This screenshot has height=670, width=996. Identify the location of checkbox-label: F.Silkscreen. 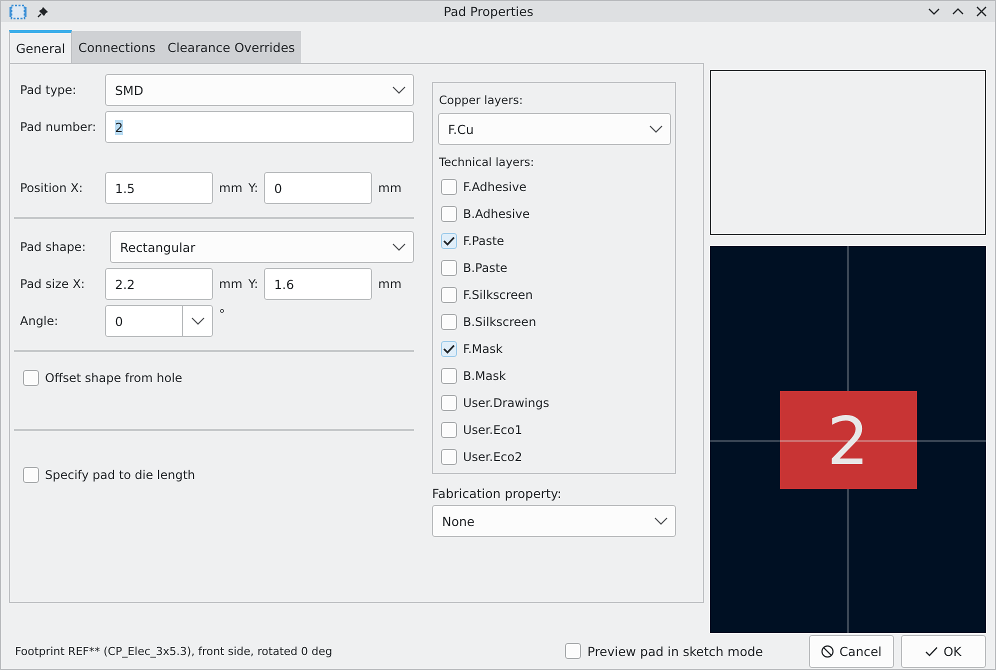
(498, 295).